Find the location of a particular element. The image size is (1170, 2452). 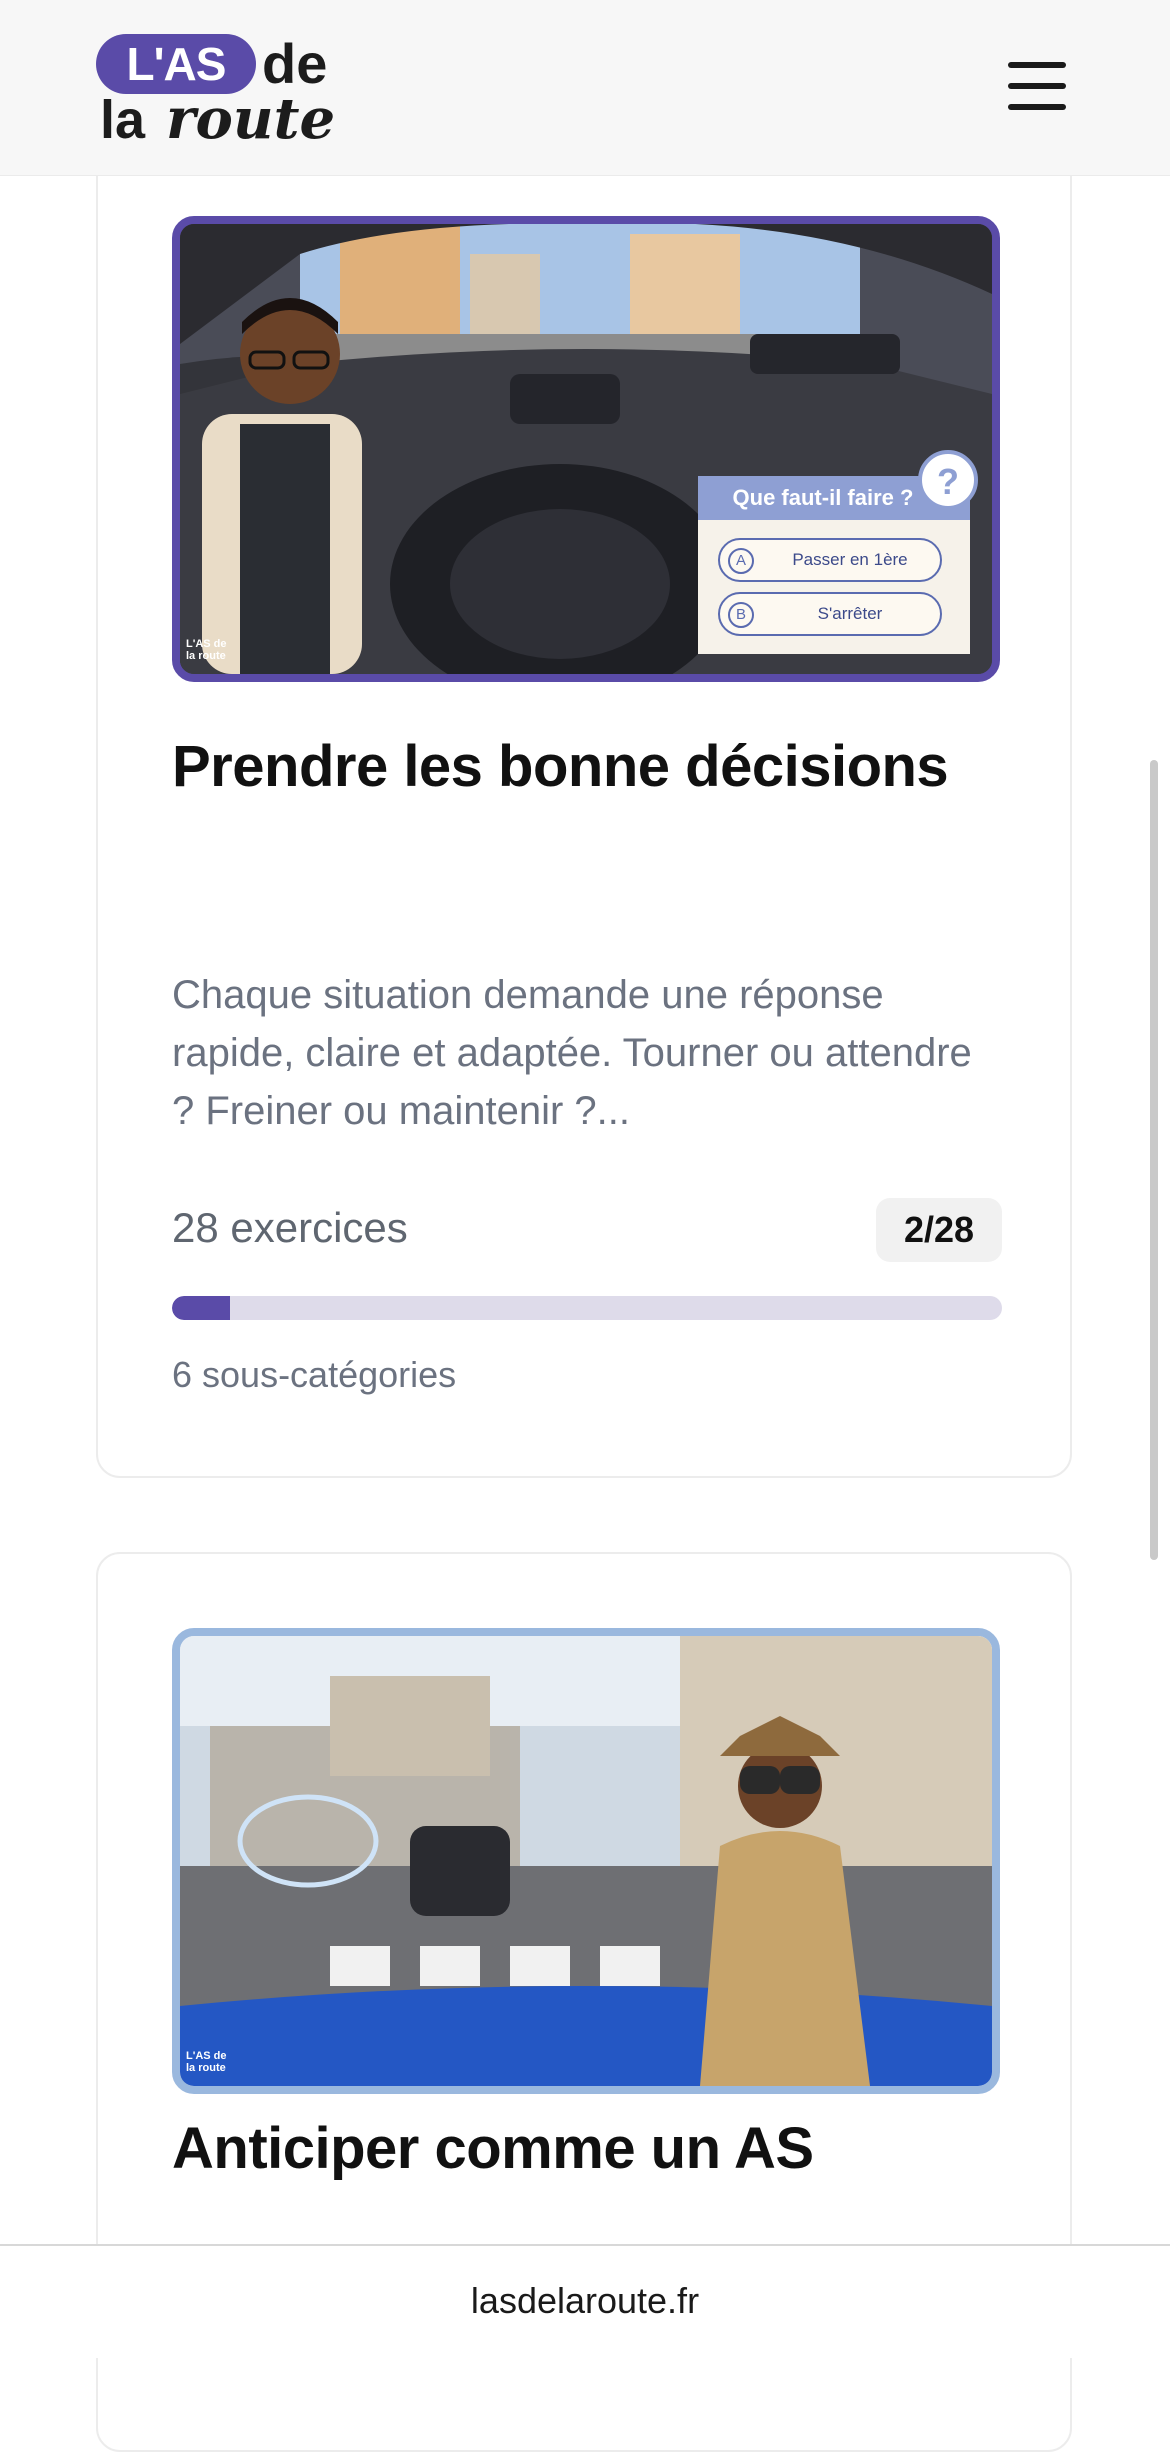

url-text: lasdelaroute.fr is located at coordinates (585, 2300).